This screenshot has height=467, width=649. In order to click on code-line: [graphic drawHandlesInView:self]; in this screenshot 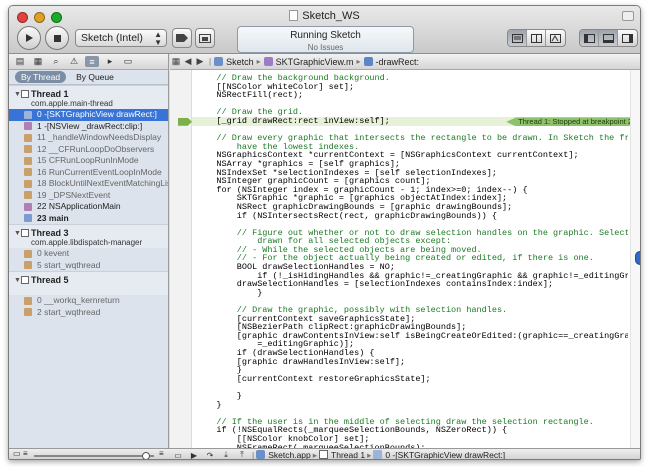, I will do `click(301, 362)`.